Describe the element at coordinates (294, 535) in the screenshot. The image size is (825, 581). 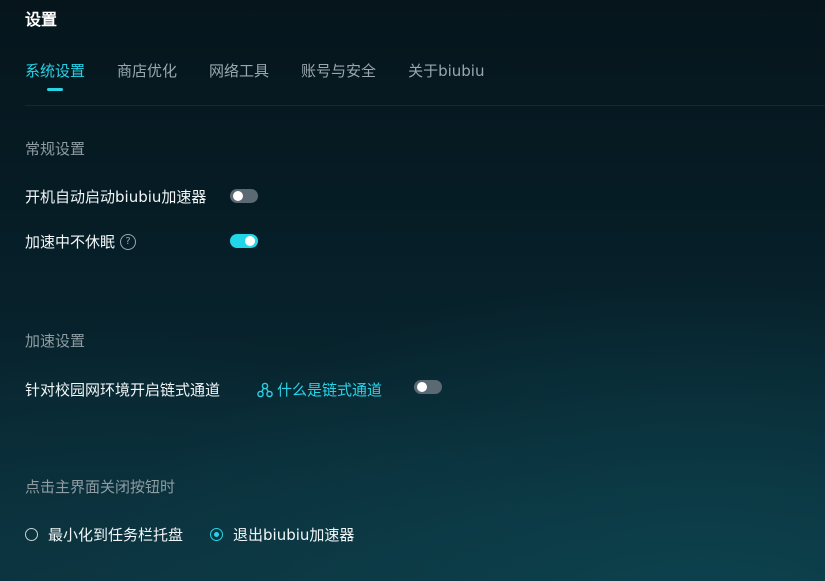
I see `radio-label: 退出biubiu加速器` at that location.